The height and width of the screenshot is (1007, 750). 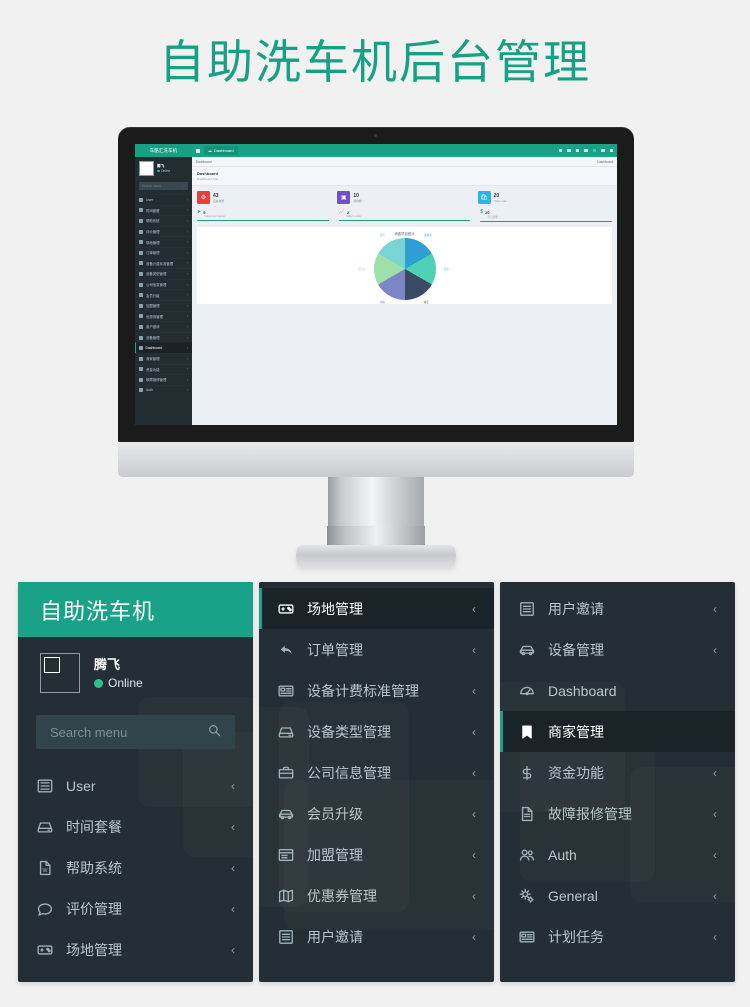 What do you see at coordinates (94, 949) in the screenshot?
I see `menu-item-label: 场地管理` at bounding box center [94, 949].